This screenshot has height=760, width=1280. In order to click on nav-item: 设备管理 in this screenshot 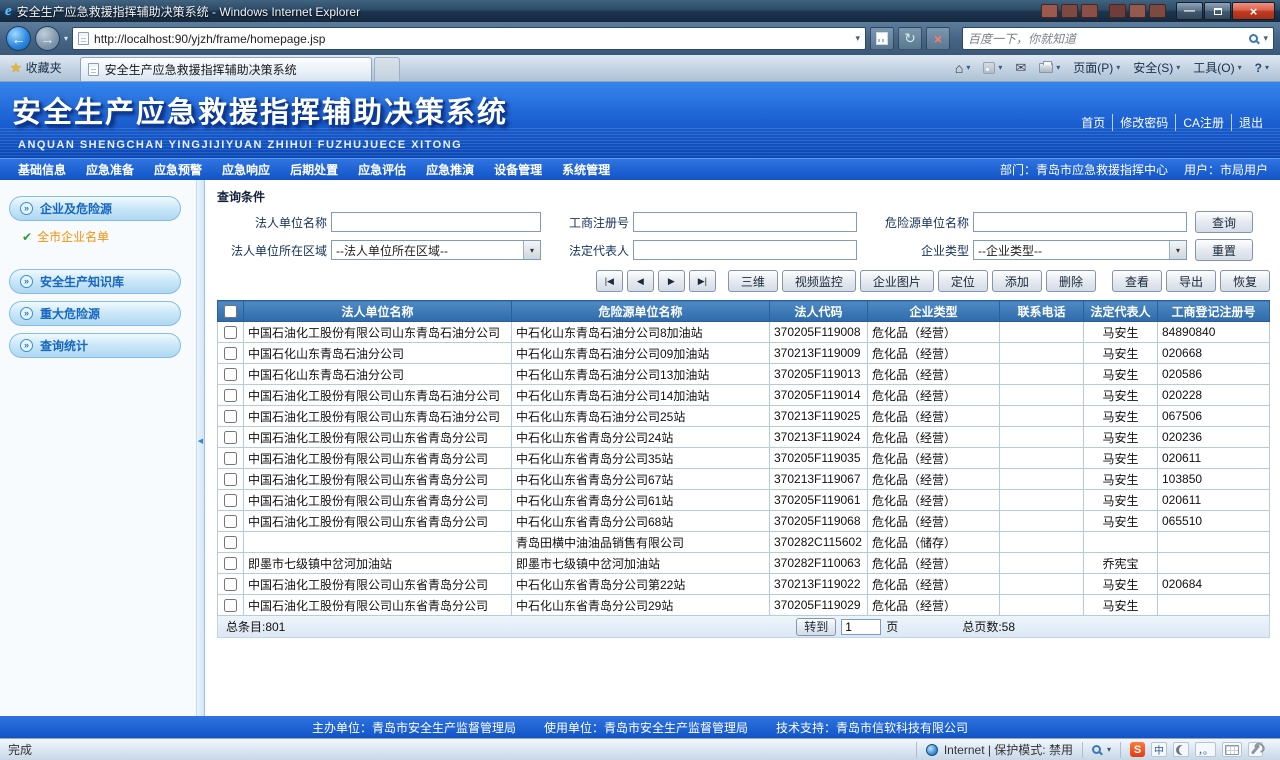, I will do `click(518, 169)`.